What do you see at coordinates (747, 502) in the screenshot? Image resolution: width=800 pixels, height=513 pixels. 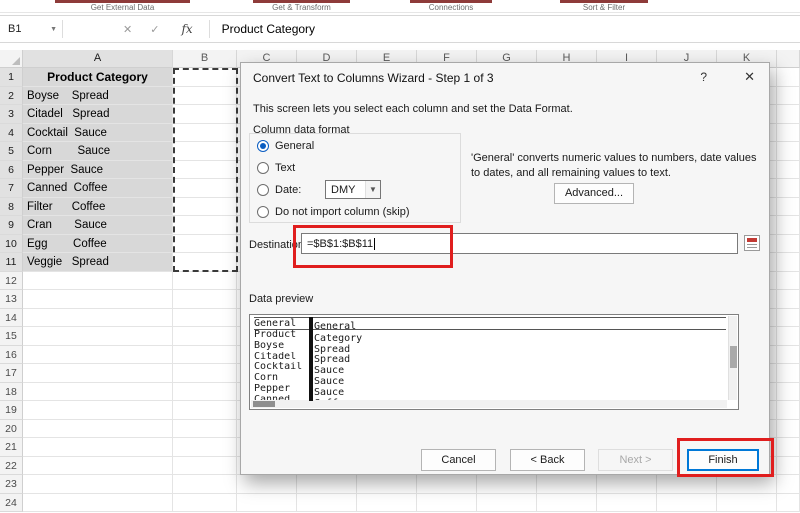 I see `cell-K24` at bounding box center [747, 502].